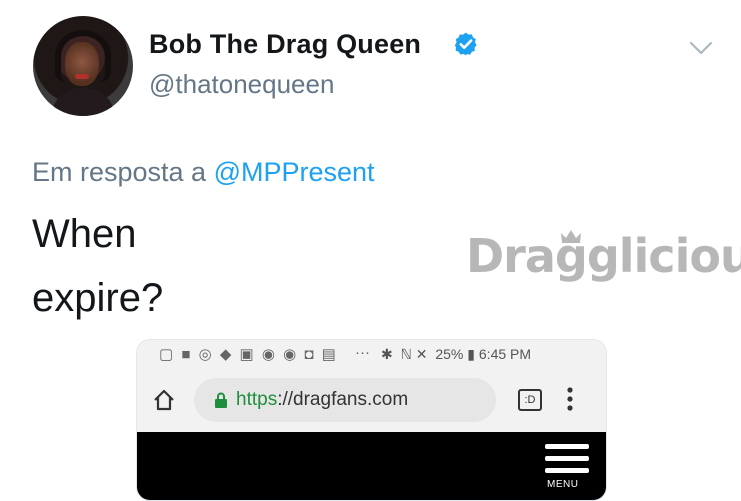 The width and height of the screenshot is (741, 501). I want to click on browser-toolbar: https://dragfans.com :D, so click(371, 400).